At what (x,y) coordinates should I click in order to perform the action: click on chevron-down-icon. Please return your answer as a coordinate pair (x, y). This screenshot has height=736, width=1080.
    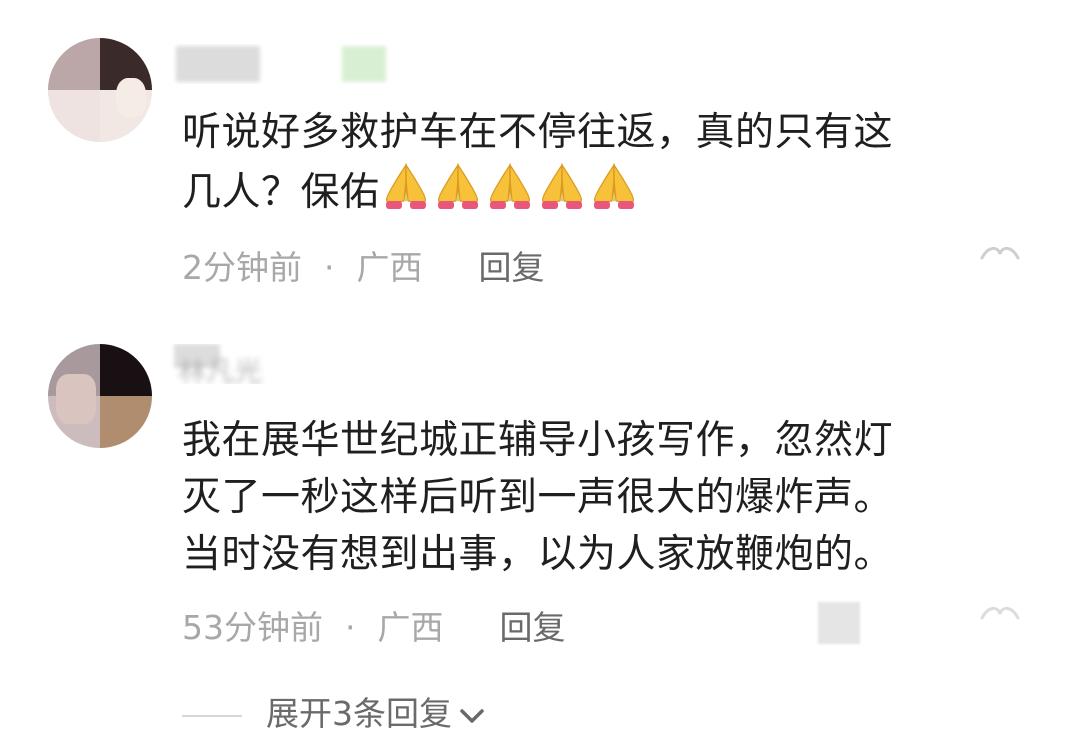
    Looking at the image, I should click on (472, 715).